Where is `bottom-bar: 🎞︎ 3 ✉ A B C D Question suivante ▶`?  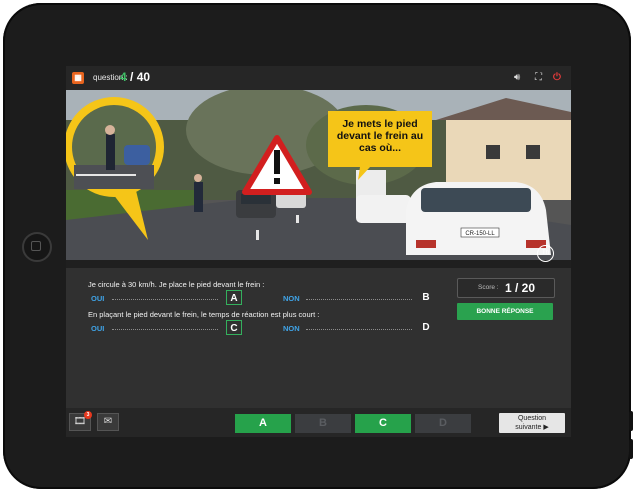 bottom-bar: 🎞︎ 3 ✉ A B C D Question suivante ▶ is located at coordinates (318, 422).